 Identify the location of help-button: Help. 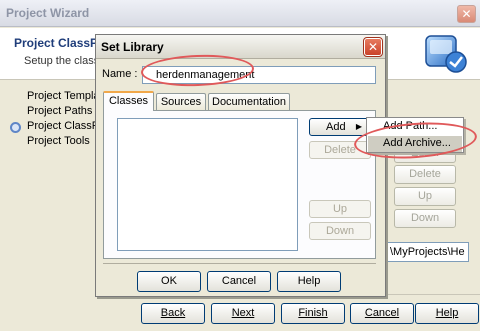
(447, 313).